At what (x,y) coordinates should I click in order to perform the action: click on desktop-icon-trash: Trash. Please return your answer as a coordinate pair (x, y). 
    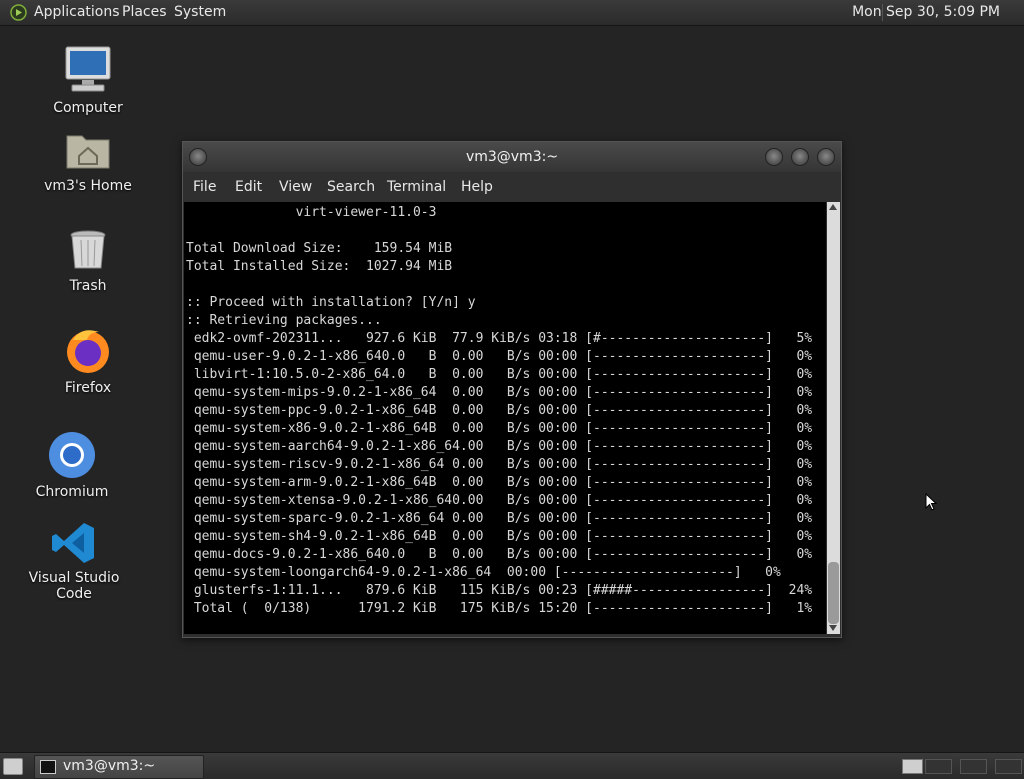
    Looking at the image, I should click on (88, 260).